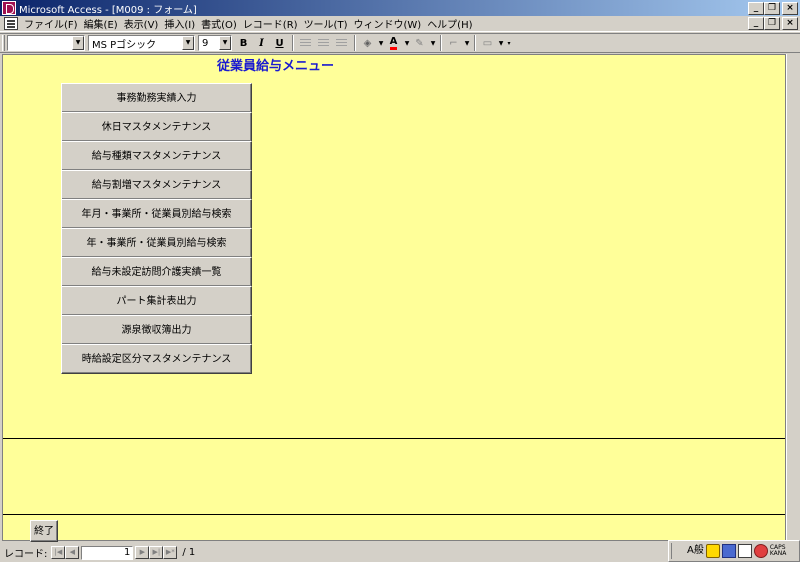 Image resolution: width=800 pixels, height=562 pixels. I want to click on section-divider, so click(394, 438).